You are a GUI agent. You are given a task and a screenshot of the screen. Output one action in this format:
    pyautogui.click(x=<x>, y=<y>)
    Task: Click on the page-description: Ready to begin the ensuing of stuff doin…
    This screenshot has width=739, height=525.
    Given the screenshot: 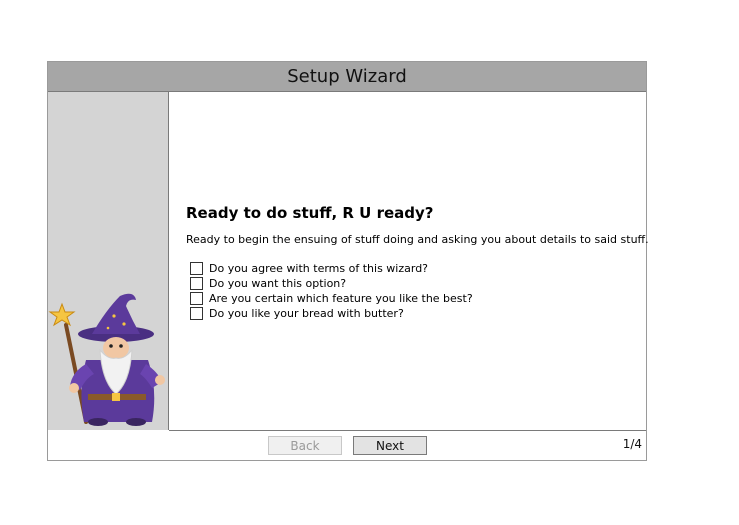 What is the action you would take?
    pyautogui.click(x=417, y=239)
    